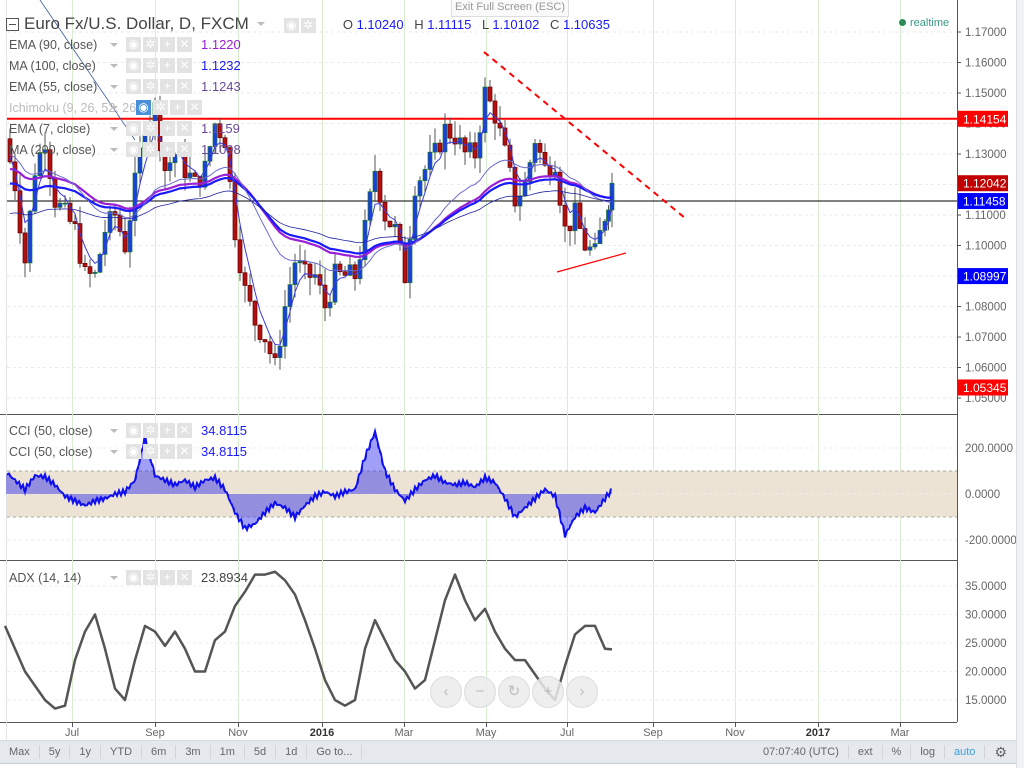  I want to click on indicator-name: MA (100, close), so click(58, 66).